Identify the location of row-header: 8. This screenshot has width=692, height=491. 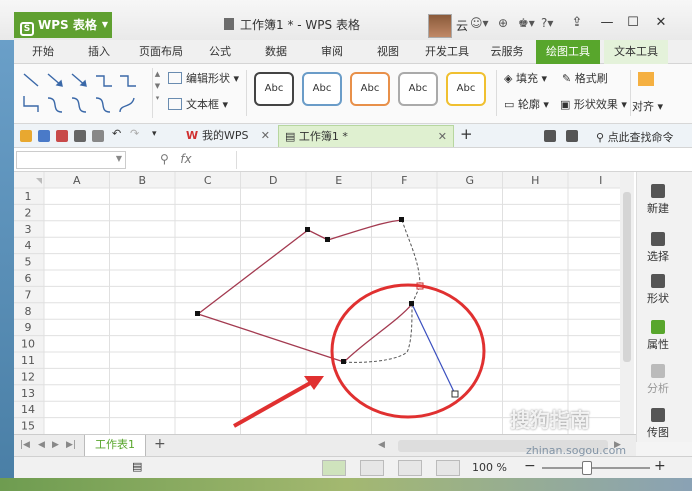
(28, 311).